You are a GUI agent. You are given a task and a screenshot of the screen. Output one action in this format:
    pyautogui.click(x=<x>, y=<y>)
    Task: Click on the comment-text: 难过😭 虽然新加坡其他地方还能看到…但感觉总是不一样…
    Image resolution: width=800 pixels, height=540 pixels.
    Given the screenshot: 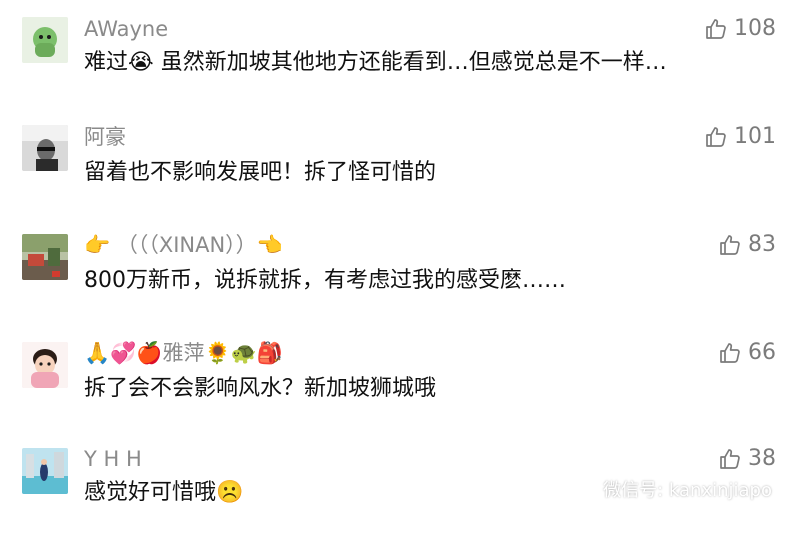 What is the action you would take?
    pyautogui.click(x=375, y=62)
    